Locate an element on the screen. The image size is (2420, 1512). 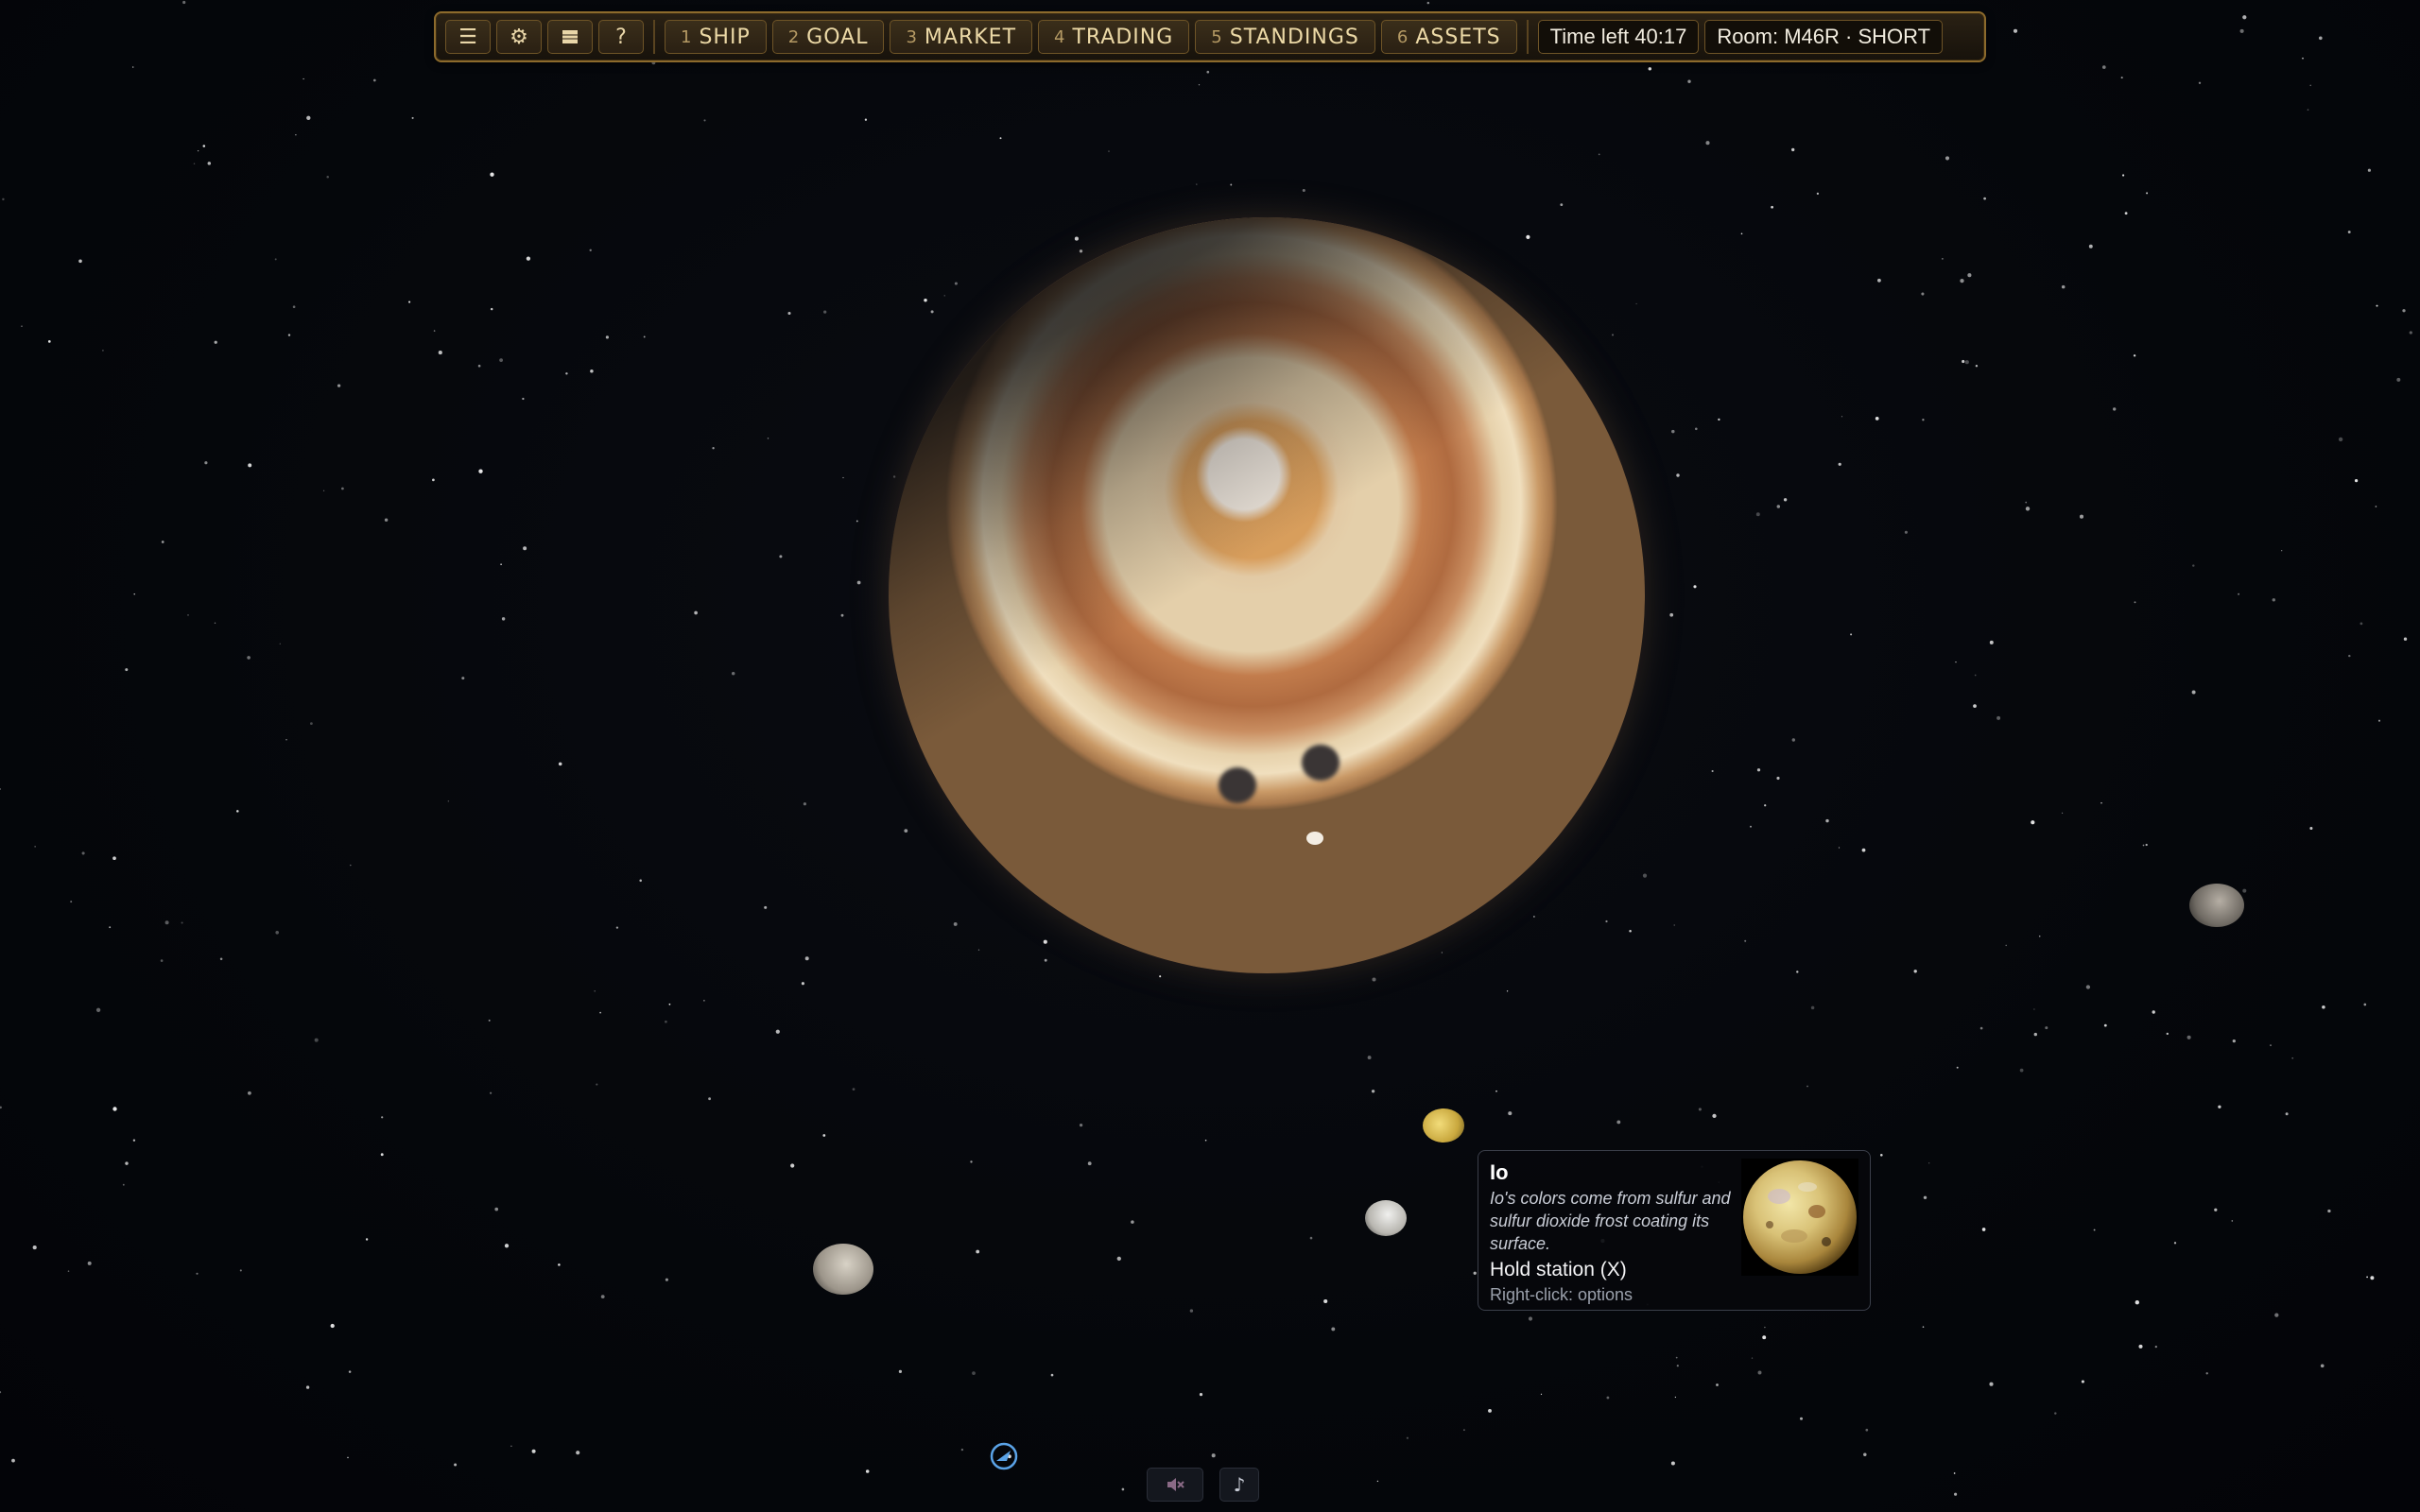
tab-number: 1 is located at coordinates (687, 36).